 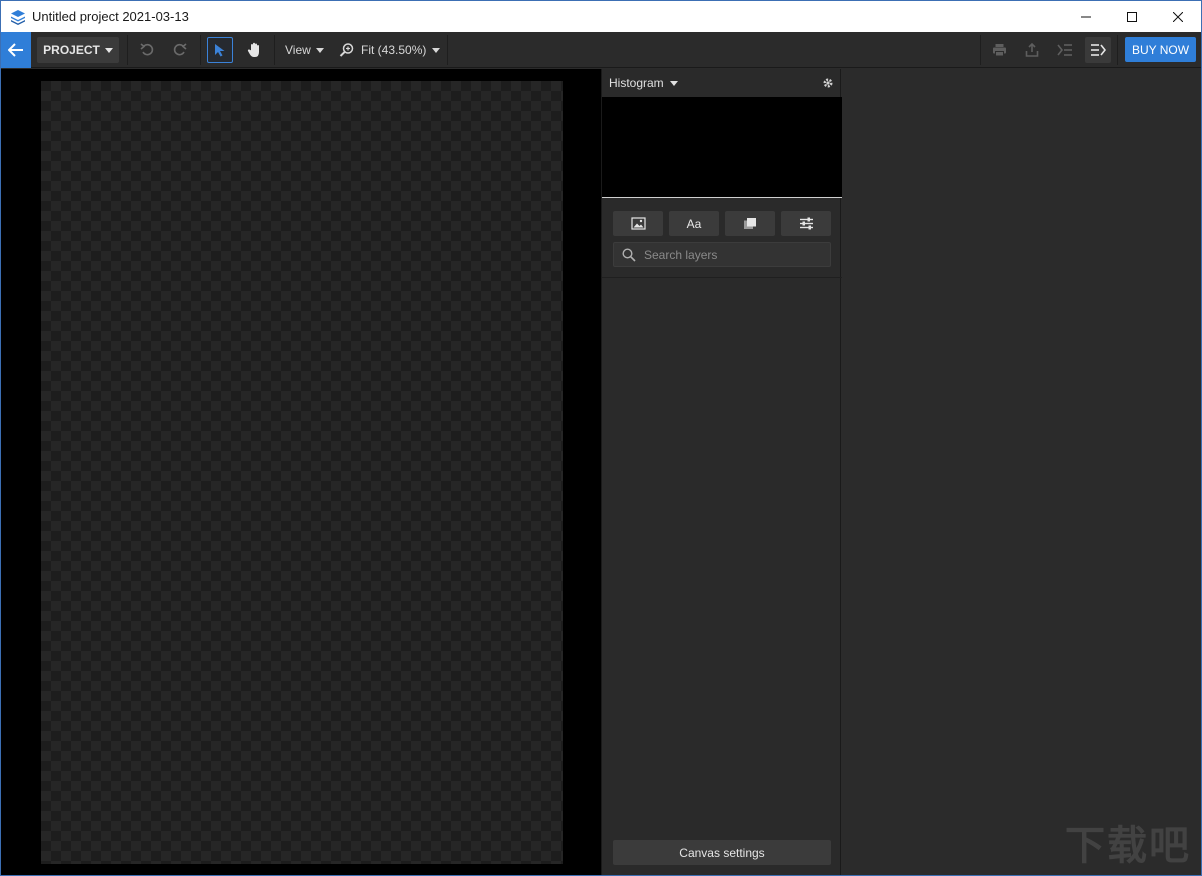 I want to click on view-menu-button: View, so click(x=304, y=50).